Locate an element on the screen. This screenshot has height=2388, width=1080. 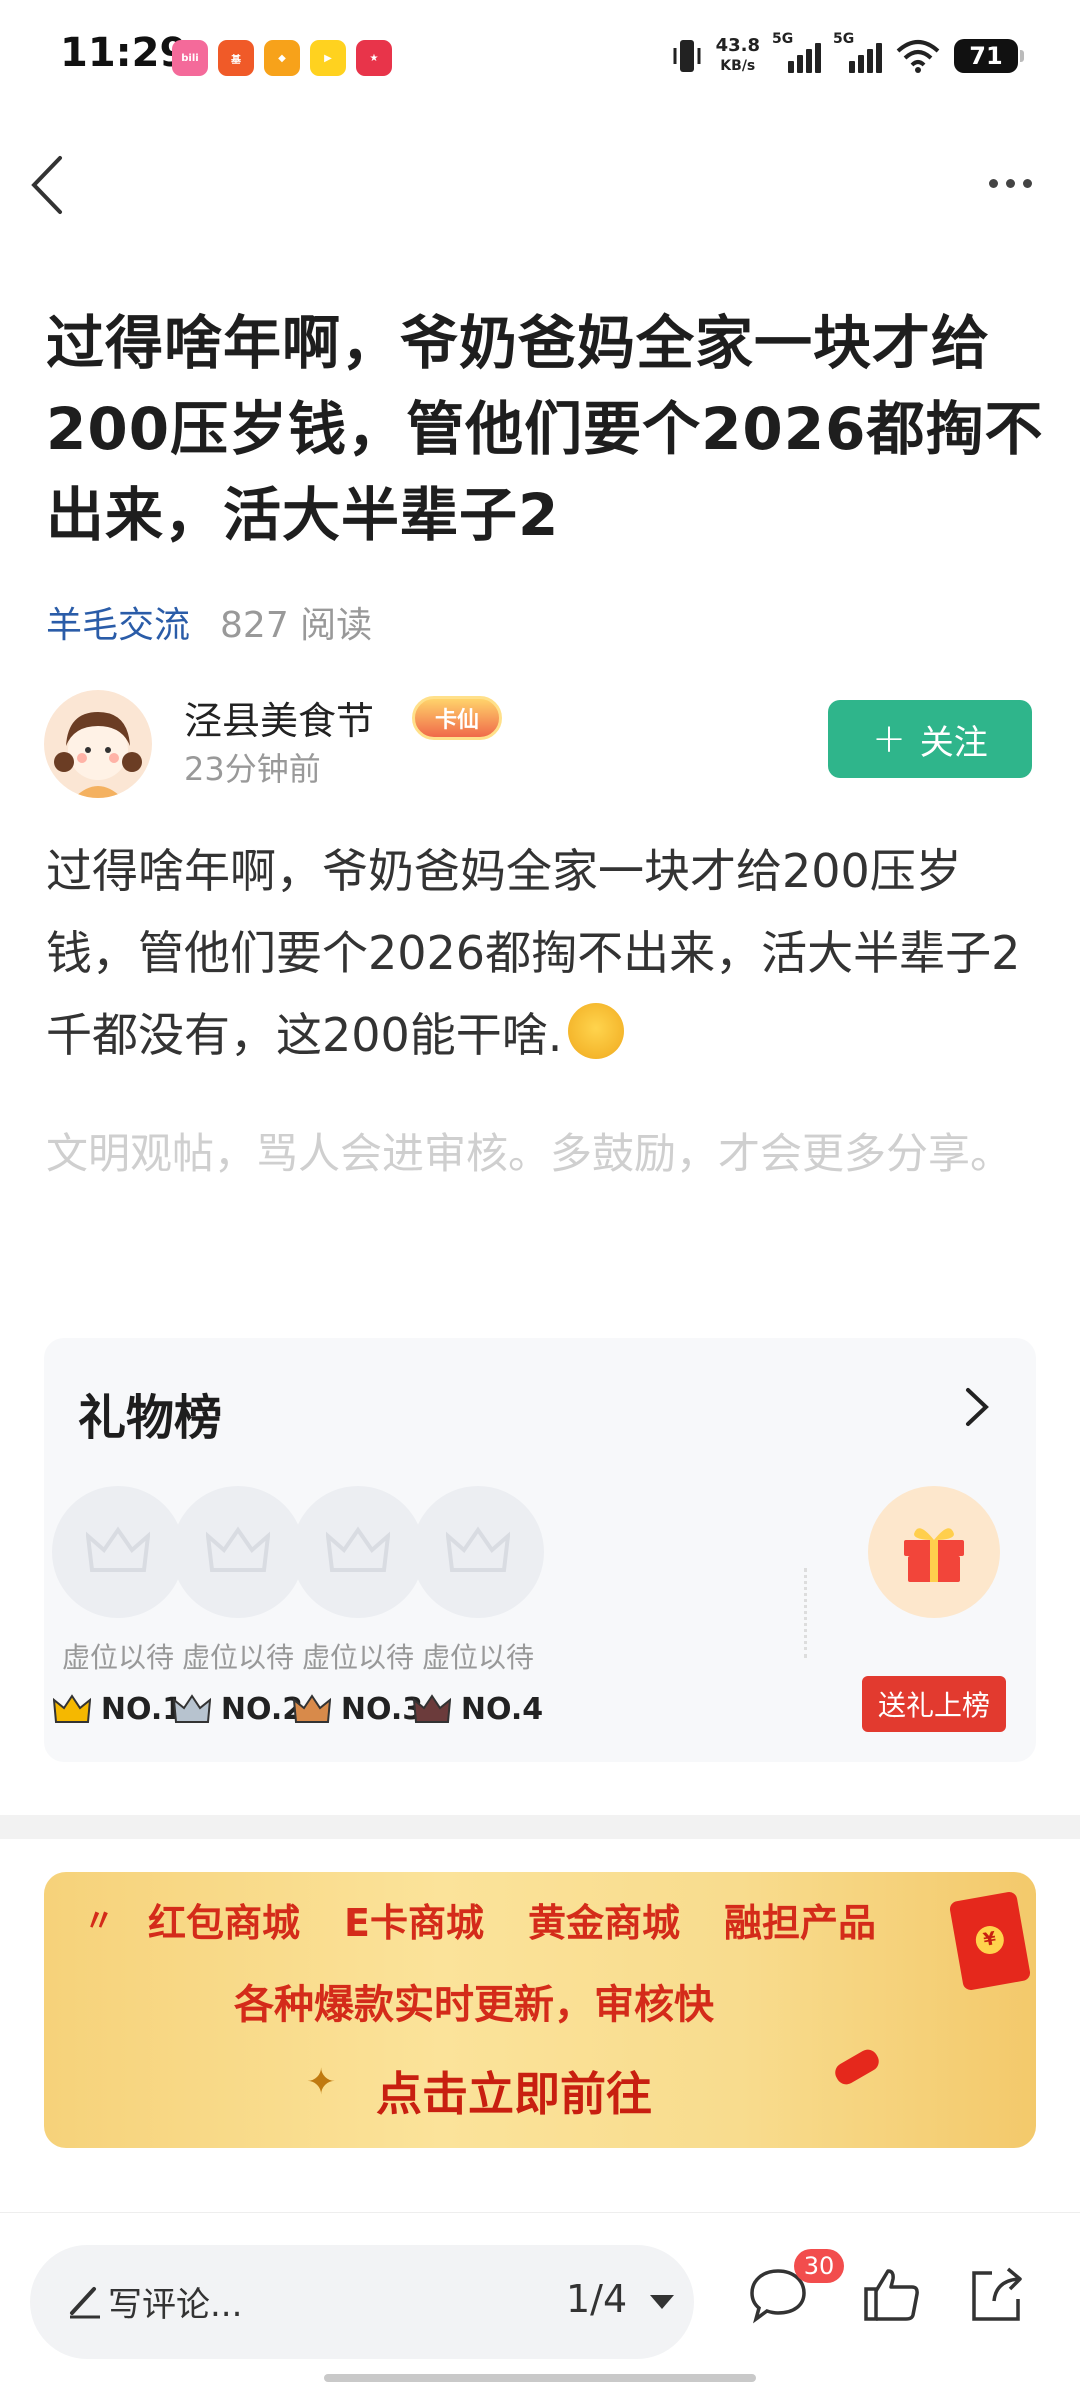
post-time: 23分钟前 is located at coordinates (252, 769).